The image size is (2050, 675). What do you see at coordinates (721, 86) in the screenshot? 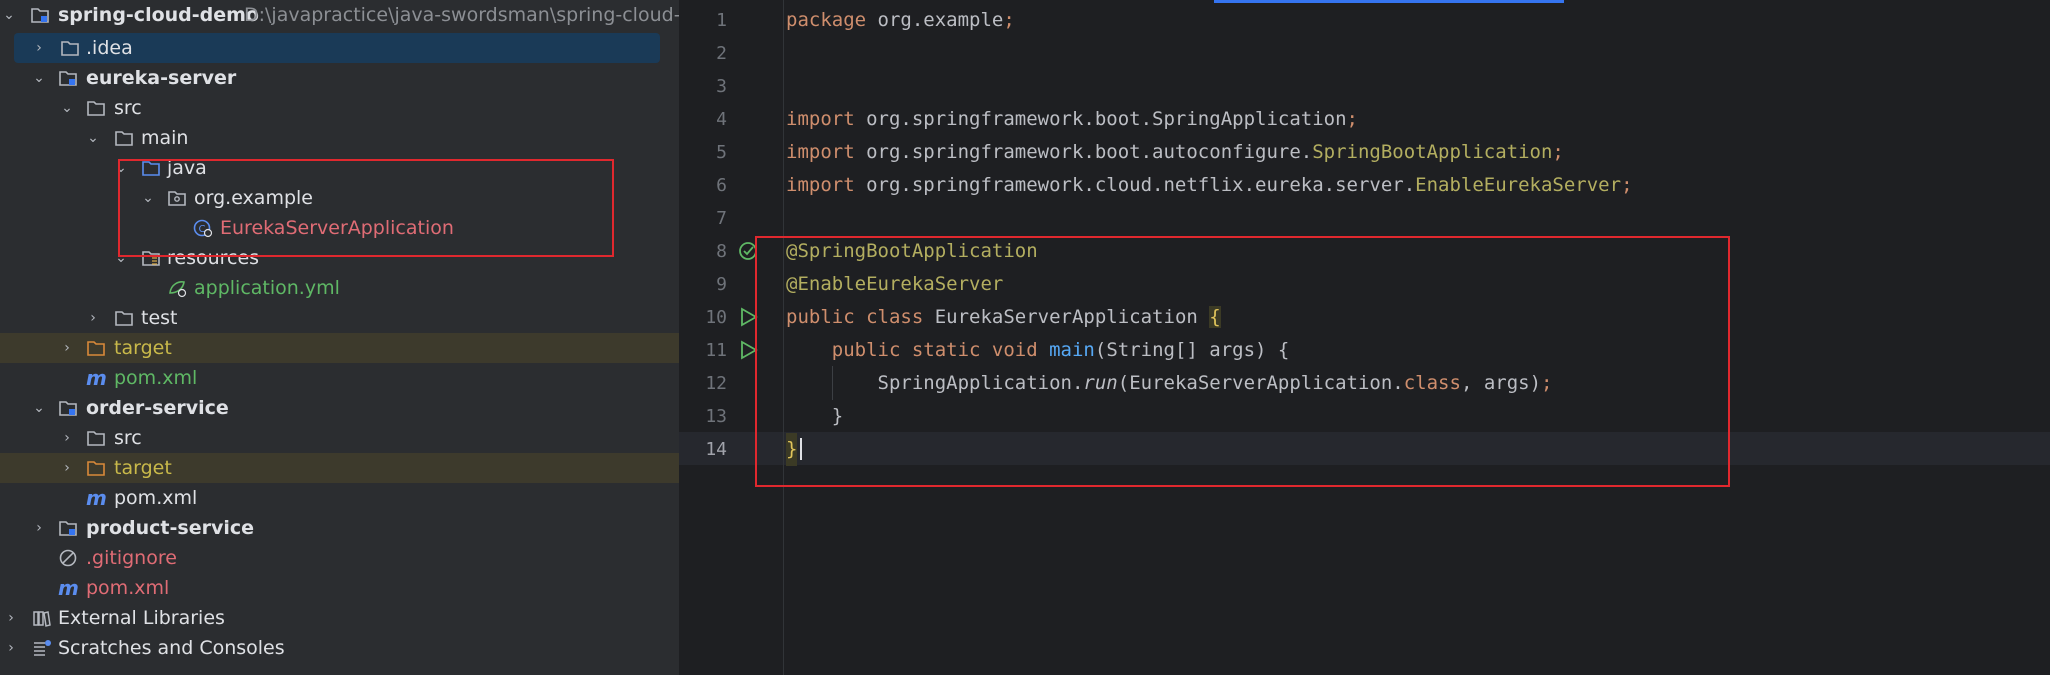
I see `line-number: 3` at bounding box center [721, 86].